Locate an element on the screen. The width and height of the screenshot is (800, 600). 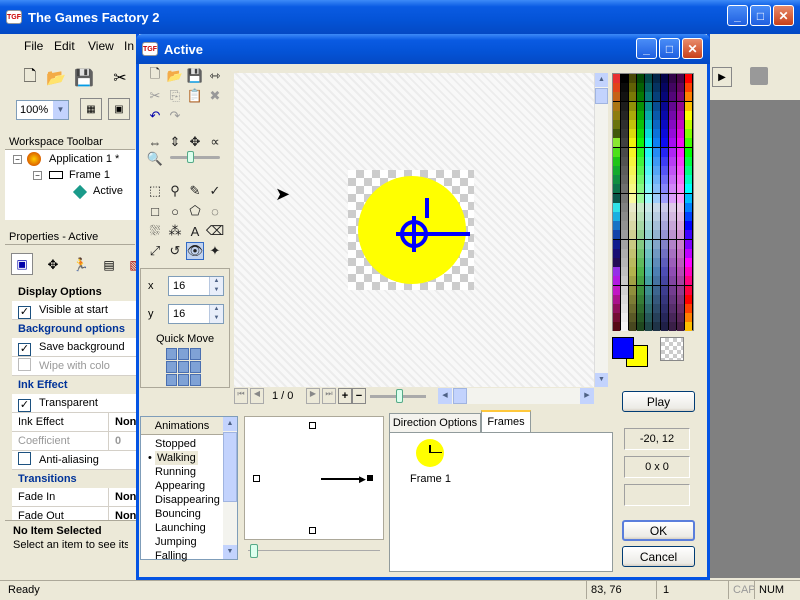
frames-hscroll: ◀ ▶ is located at coordinates (516, 396).